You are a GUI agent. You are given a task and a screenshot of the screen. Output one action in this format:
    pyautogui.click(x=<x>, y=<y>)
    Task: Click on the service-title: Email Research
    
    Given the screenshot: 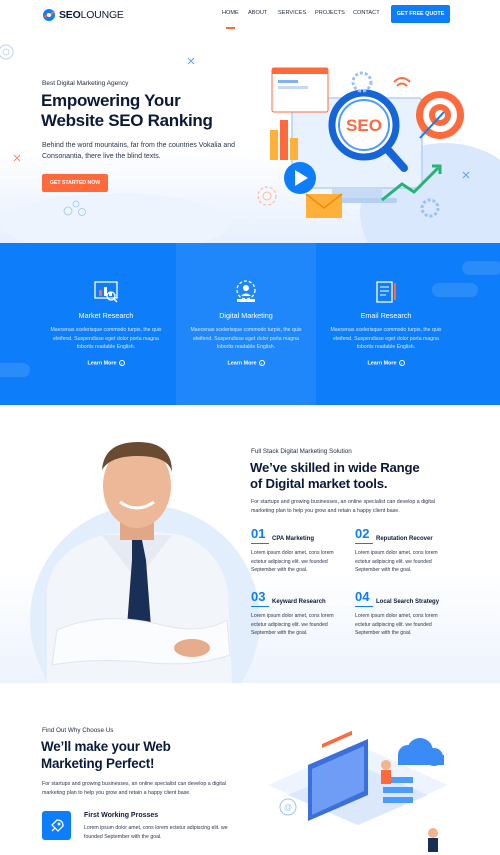 What is the action you would take?
    pyautogui.click(x=386, y=315)
    